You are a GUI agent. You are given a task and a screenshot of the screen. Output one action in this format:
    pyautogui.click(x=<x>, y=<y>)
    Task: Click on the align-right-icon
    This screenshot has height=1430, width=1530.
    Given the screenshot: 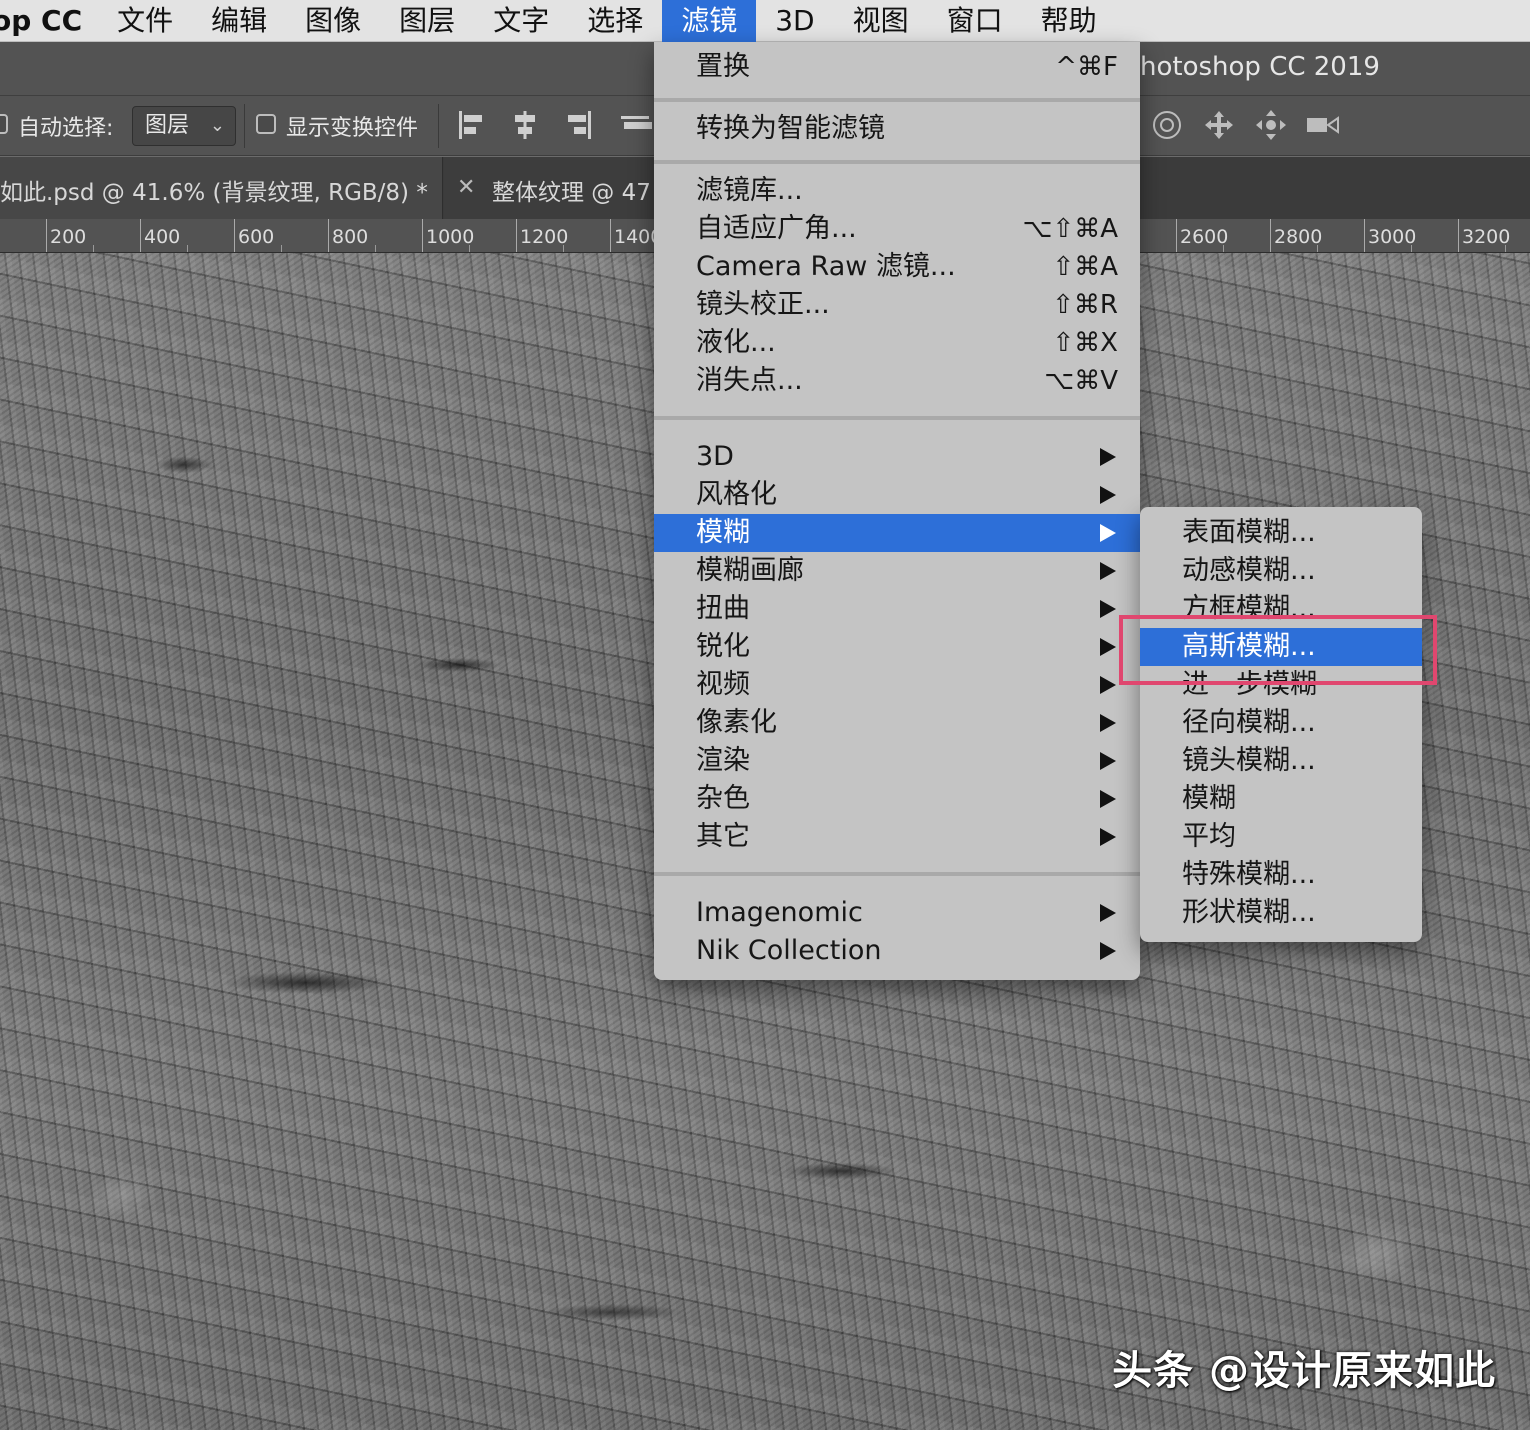 What is the action you would take?
    pyautogui.click(x=577, y=125)
    